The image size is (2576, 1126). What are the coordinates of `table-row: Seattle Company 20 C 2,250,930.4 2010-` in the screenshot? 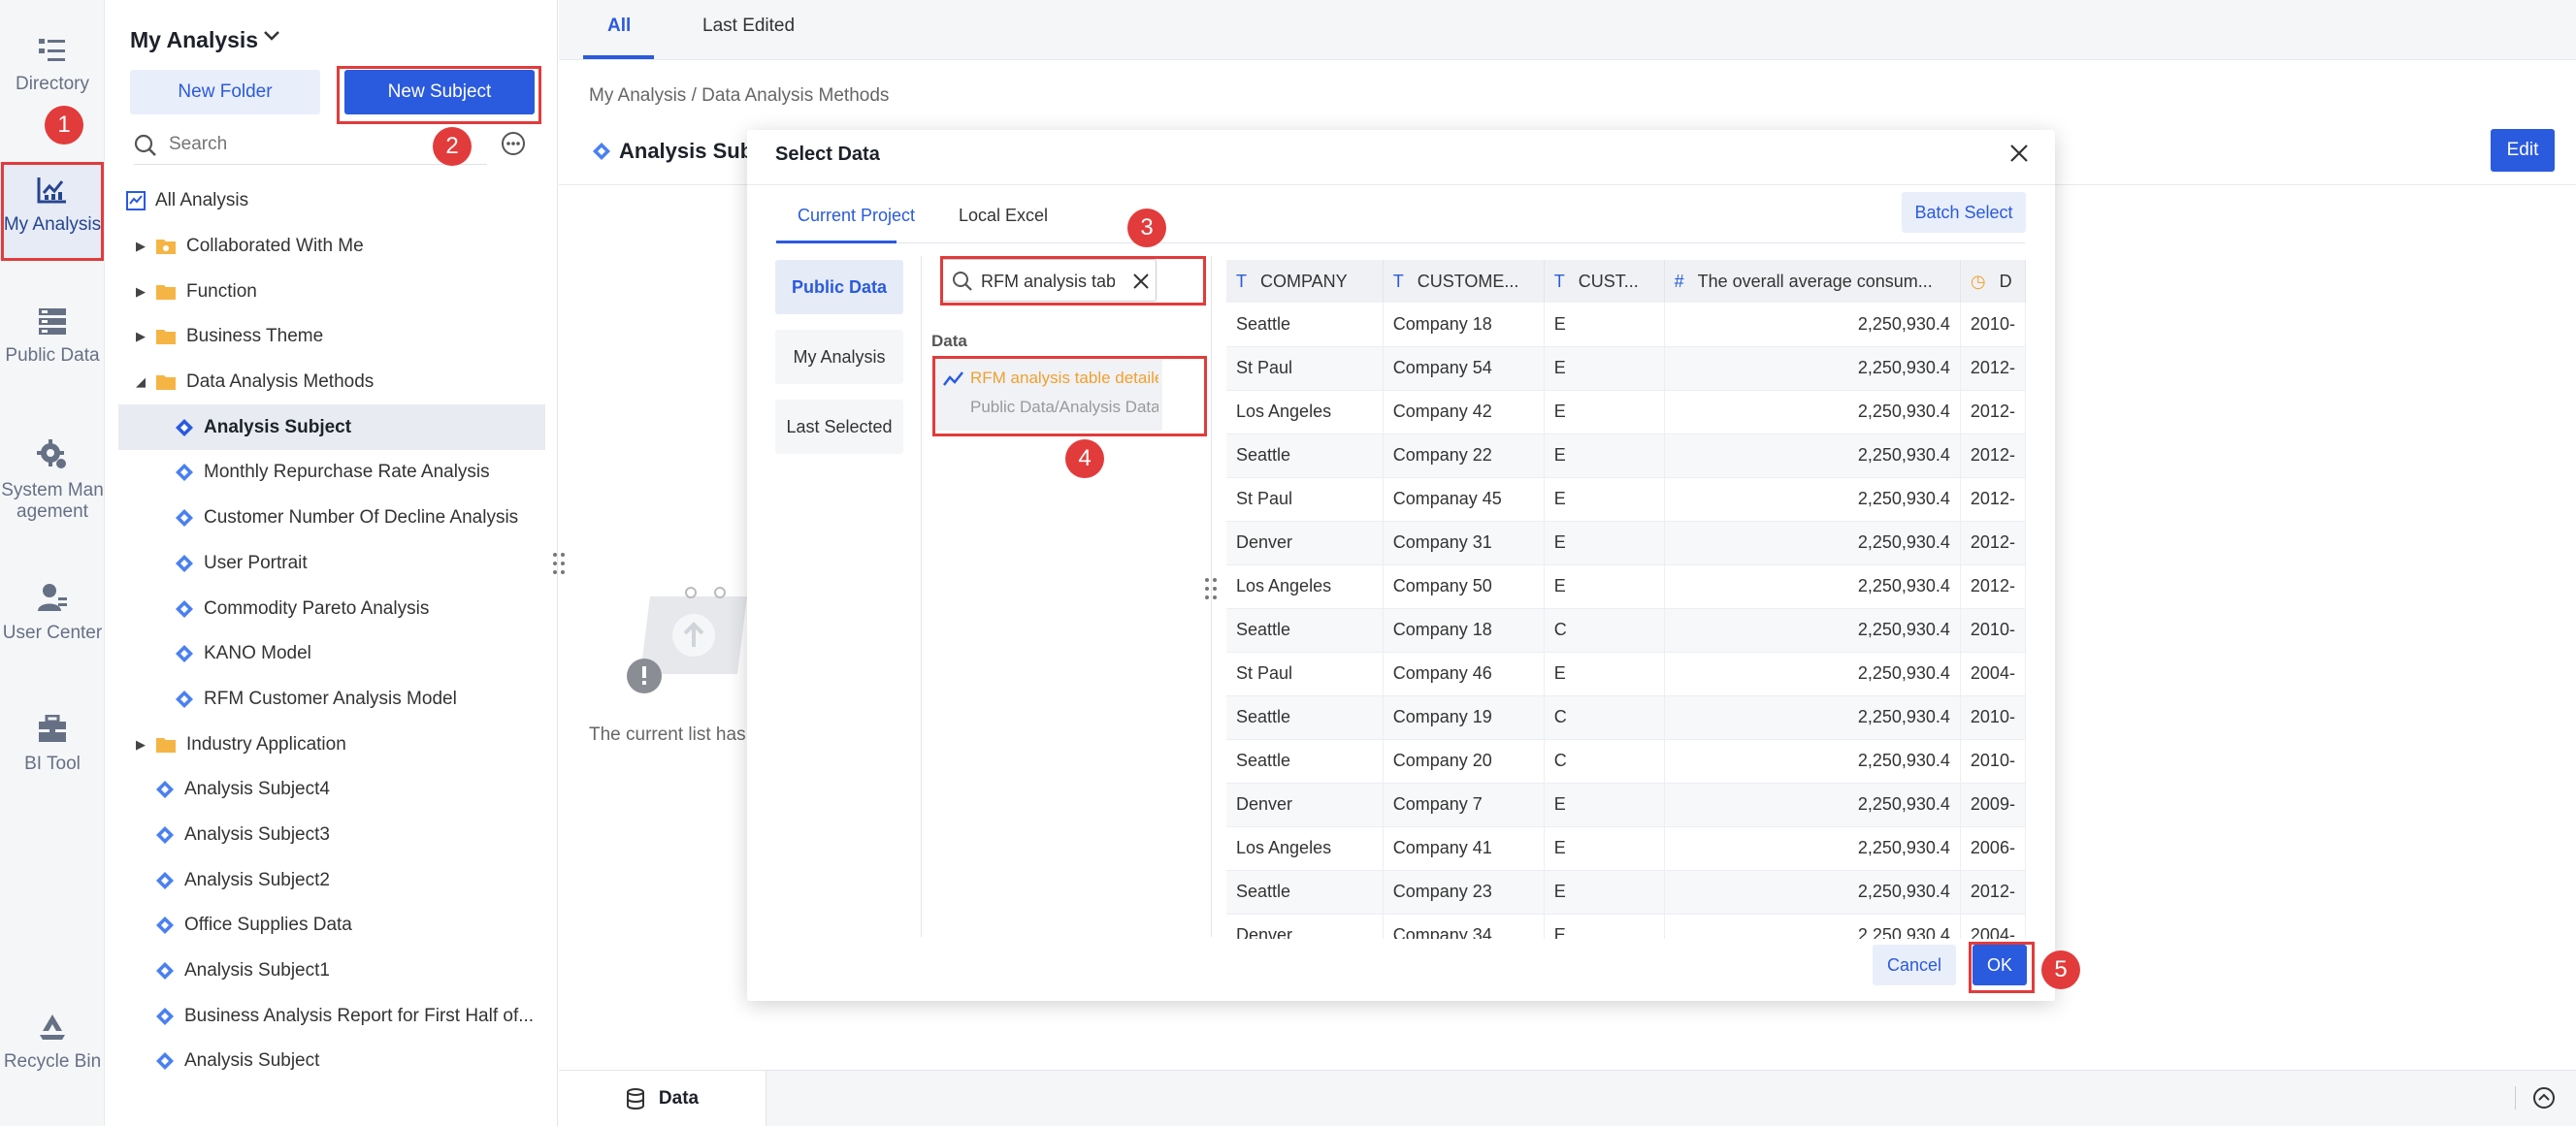 It's located at (1626, 762).